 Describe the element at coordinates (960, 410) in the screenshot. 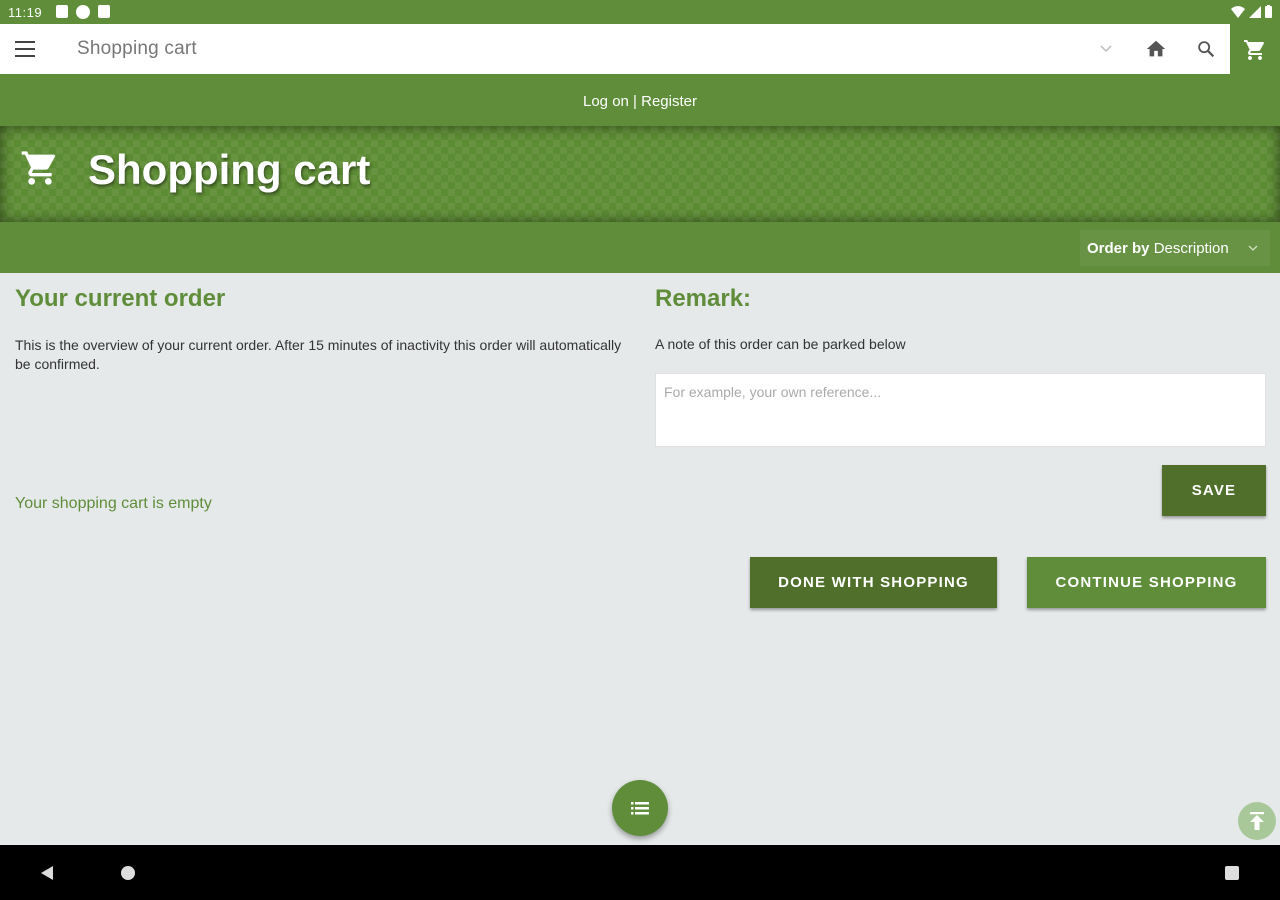

I see `remark-input` at that location.